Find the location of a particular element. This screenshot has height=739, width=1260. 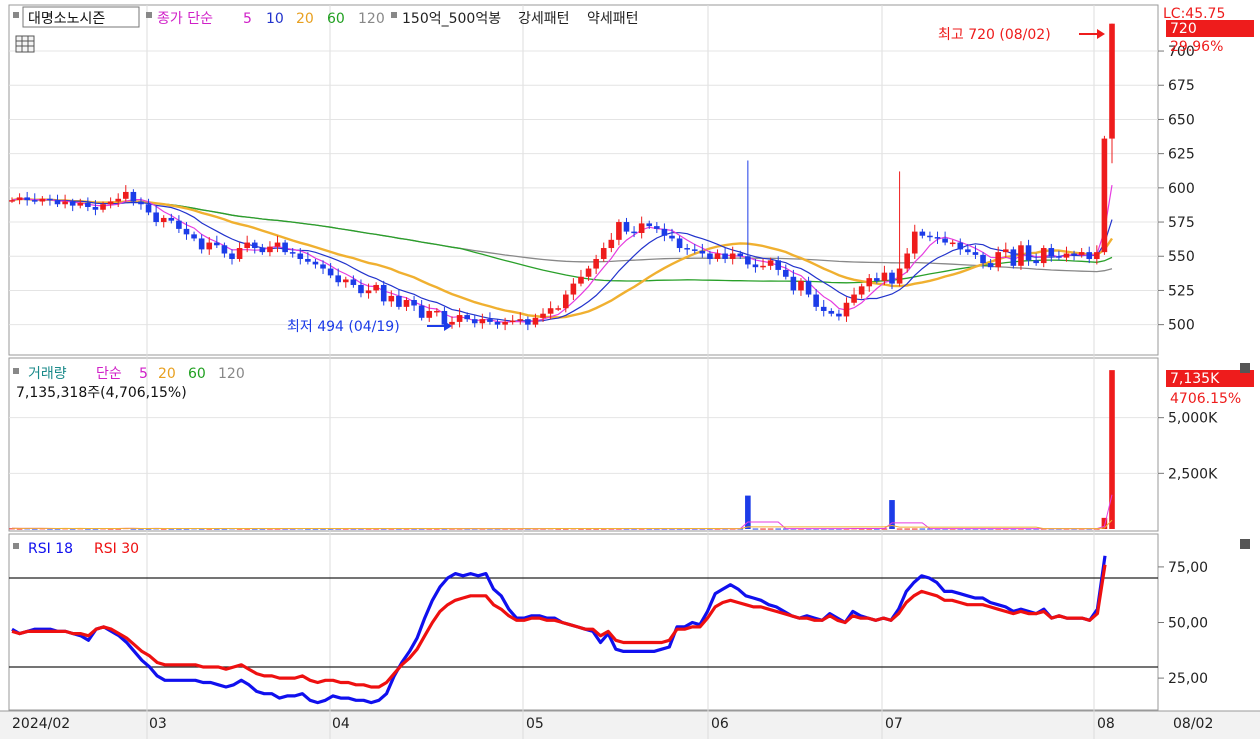

volume-panel-close-icon is located at coordinates (1245, 368).